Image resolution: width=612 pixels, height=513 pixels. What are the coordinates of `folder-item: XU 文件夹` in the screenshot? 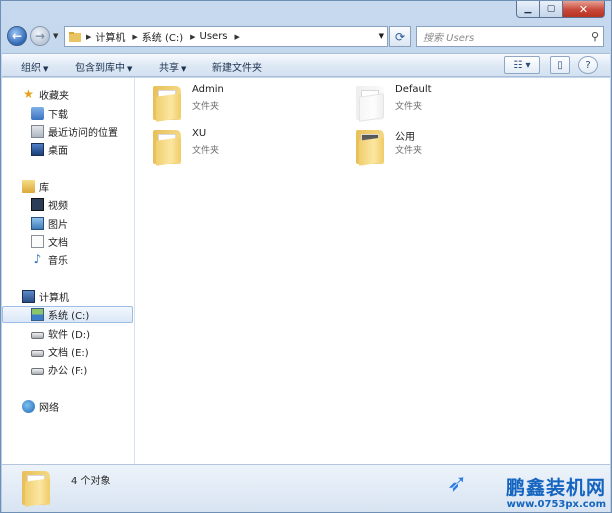 It's located at (235, 147).